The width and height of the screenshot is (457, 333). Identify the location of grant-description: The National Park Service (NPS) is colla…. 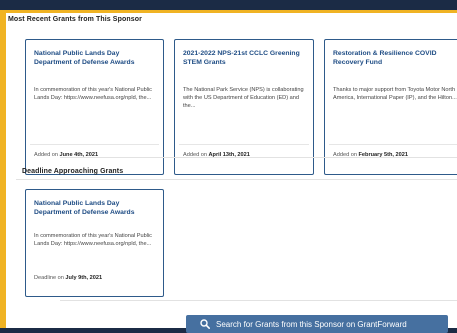
(243, 98).